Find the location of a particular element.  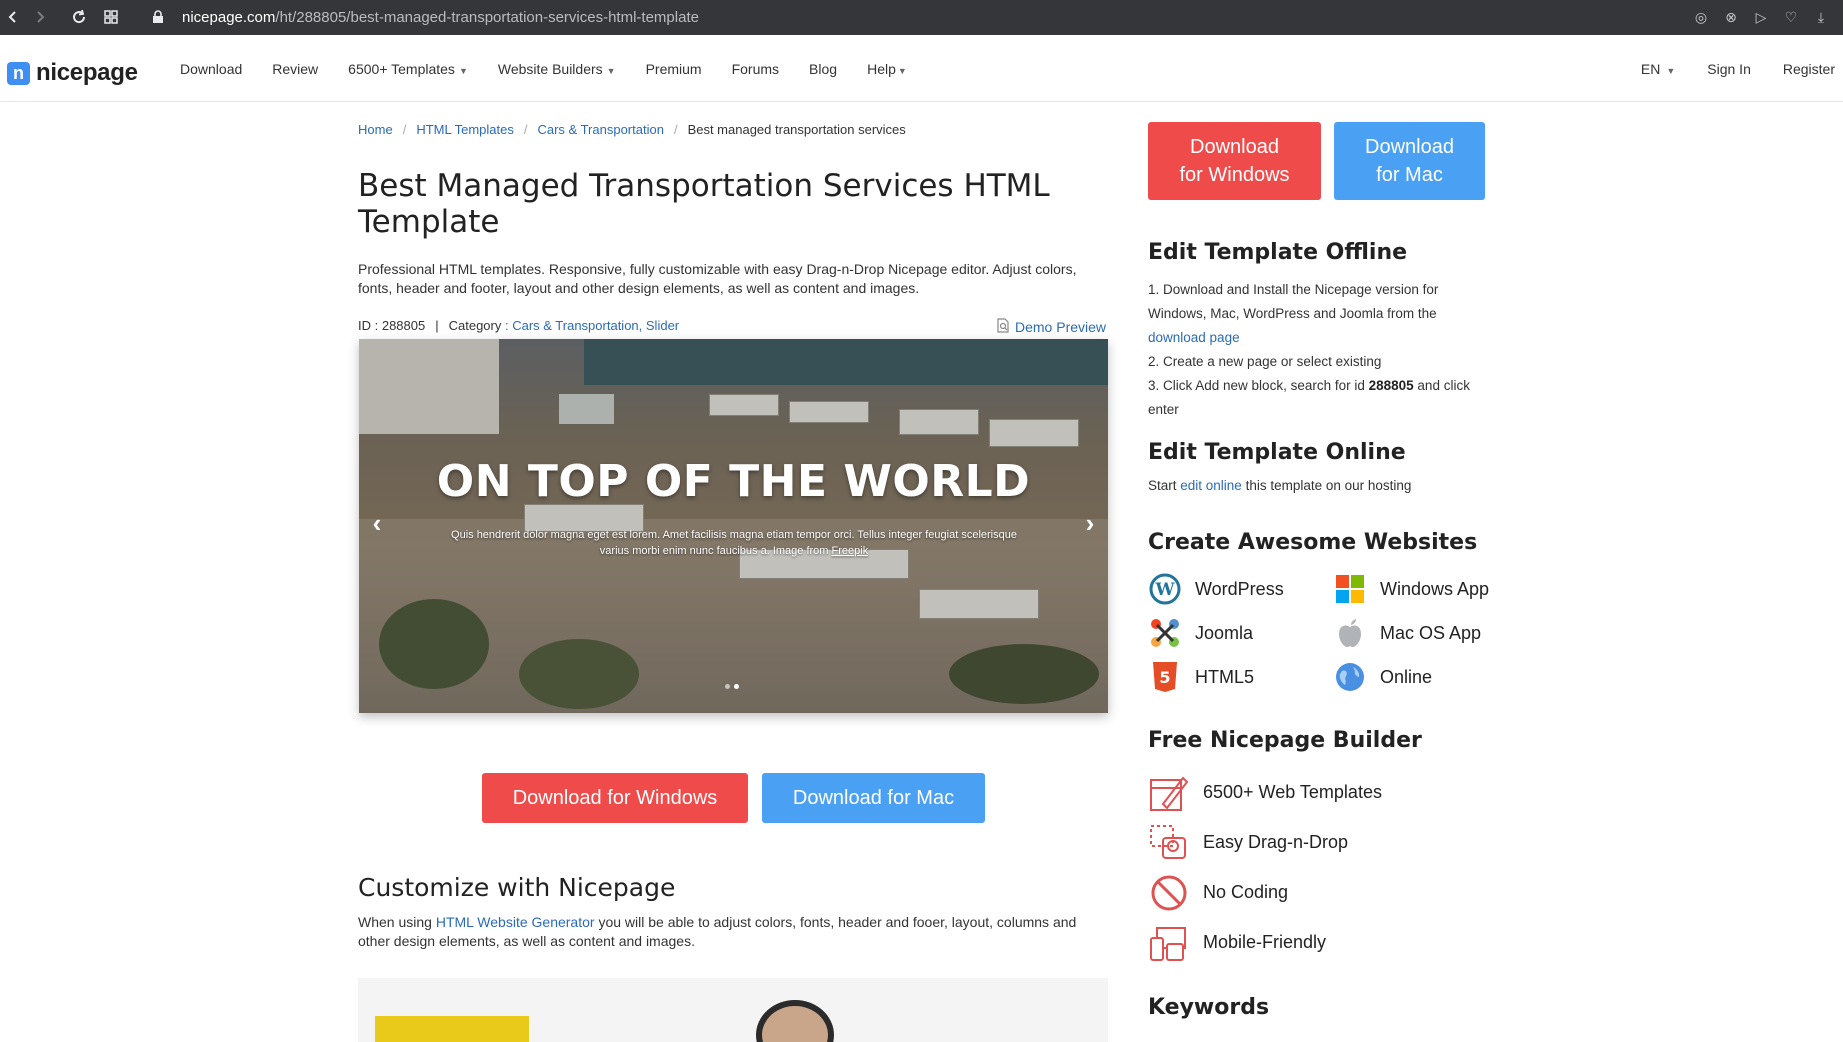

slider-overlay is located at coordinates (733, 526).